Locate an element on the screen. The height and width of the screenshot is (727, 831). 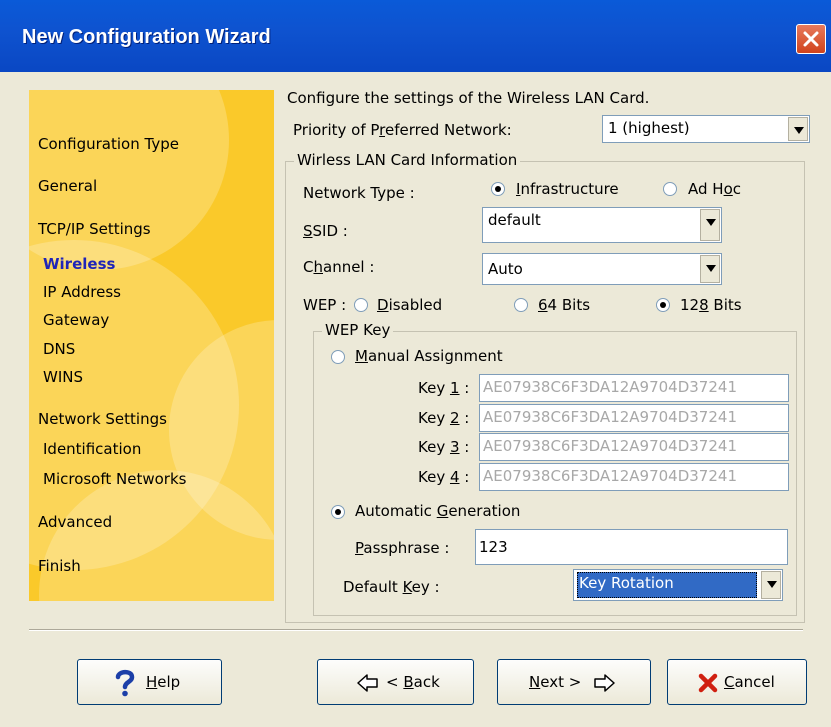
key2-label: Key 2 : is located at coordinates (444, 418).